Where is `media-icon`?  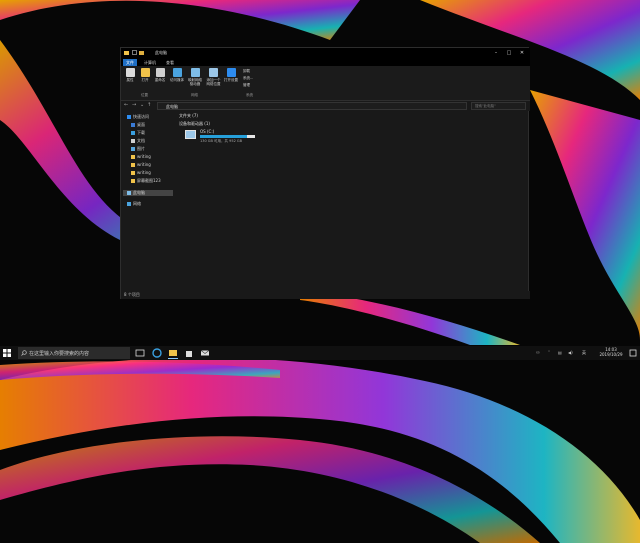
media-icon is located at coordinates (177, 72).